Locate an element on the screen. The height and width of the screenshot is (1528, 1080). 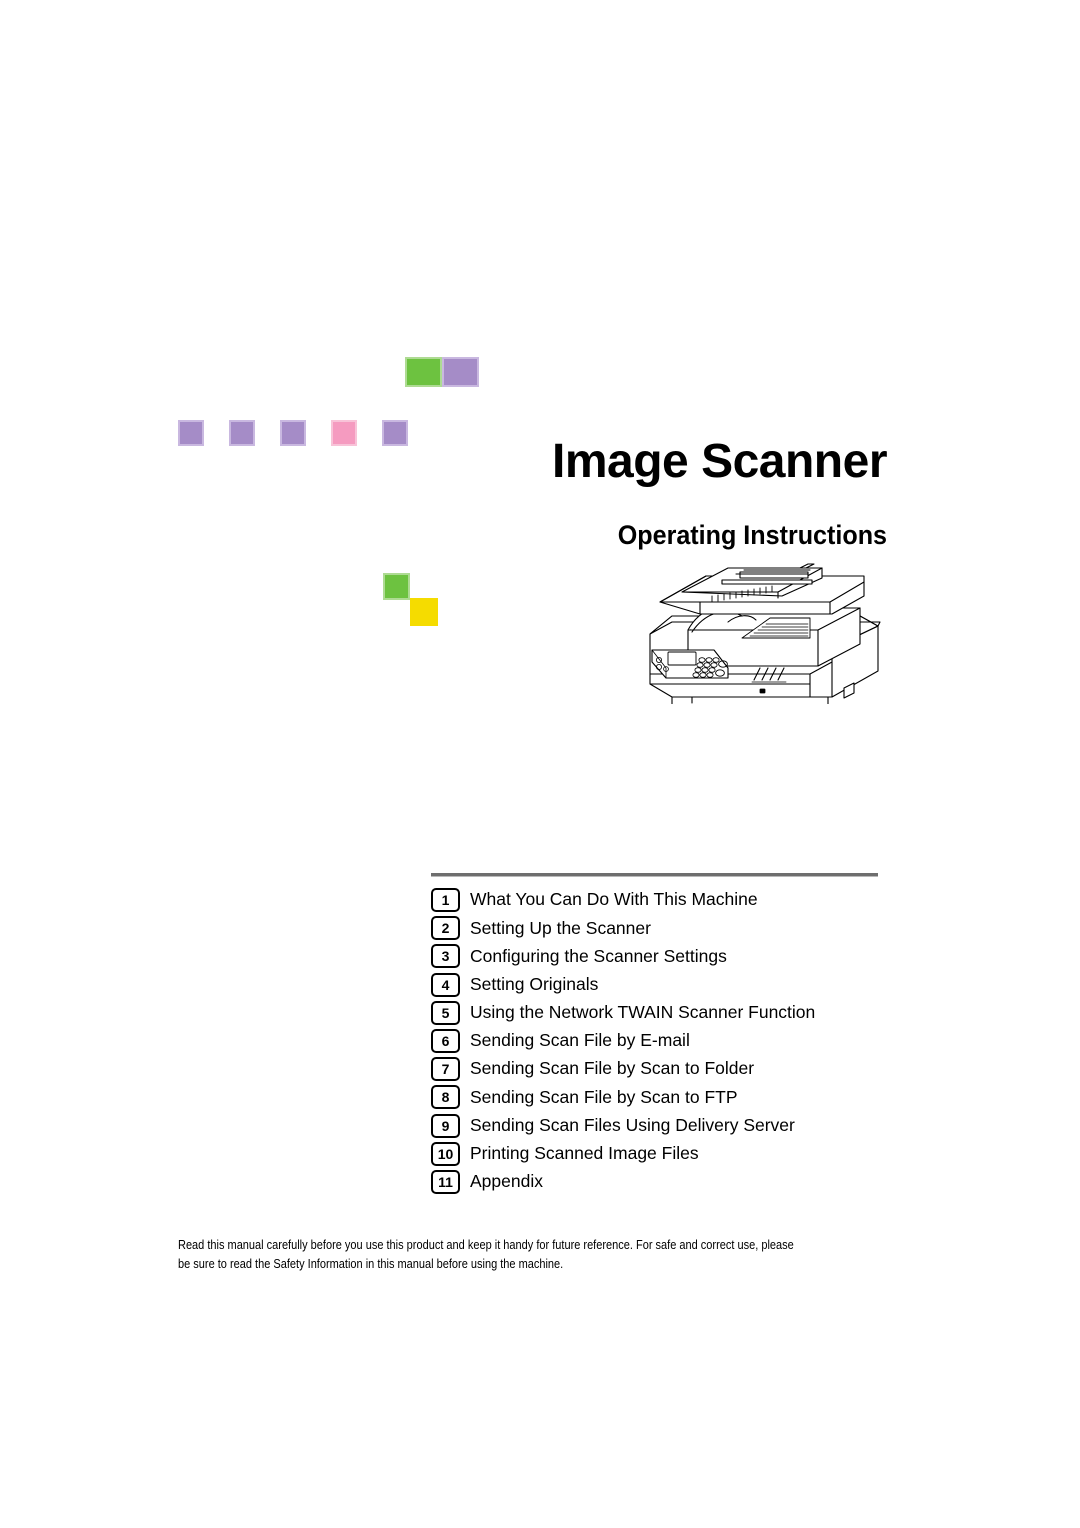
chapter-number-badge: 2 is located at coordinates (445, 928).